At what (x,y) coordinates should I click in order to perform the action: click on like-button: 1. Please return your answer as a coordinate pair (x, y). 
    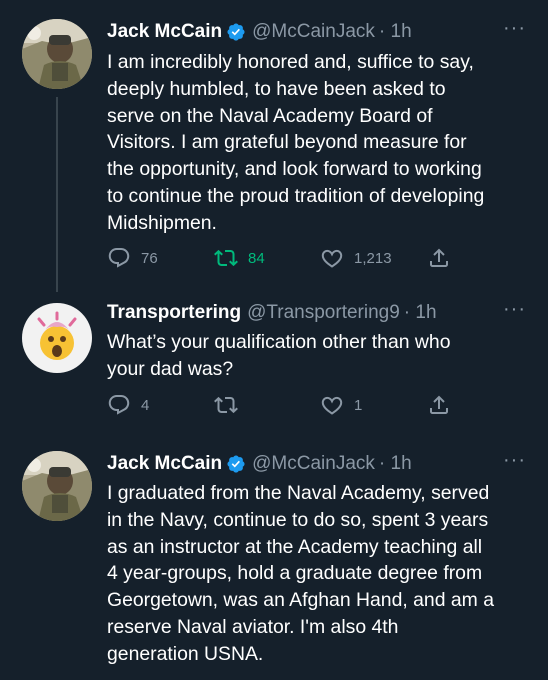
    Looking at the image, I should click on (341, 405).